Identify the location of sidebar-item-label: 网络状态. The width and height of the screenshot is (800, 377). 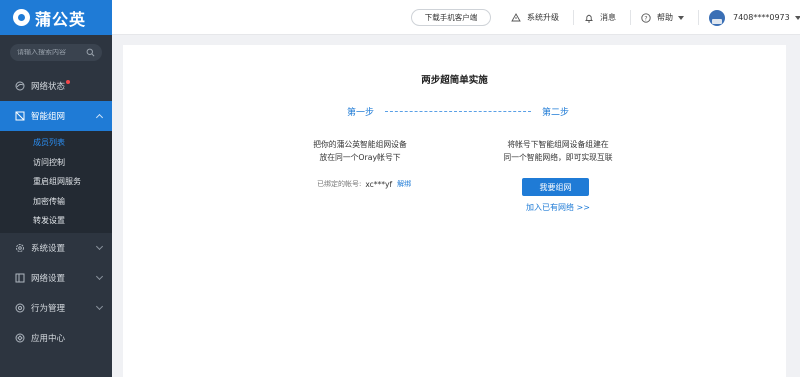
(48, 87).